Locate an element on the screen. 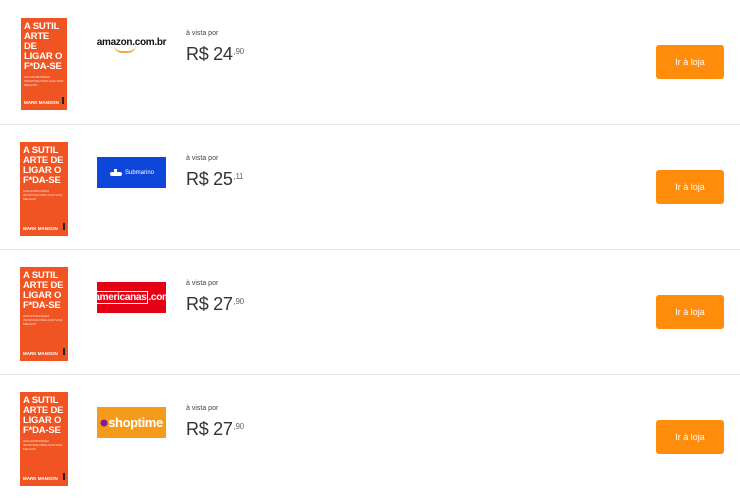 This screenshot has width=740, height=500. price-main: R$ 25 is located at coordinates (209, 179).